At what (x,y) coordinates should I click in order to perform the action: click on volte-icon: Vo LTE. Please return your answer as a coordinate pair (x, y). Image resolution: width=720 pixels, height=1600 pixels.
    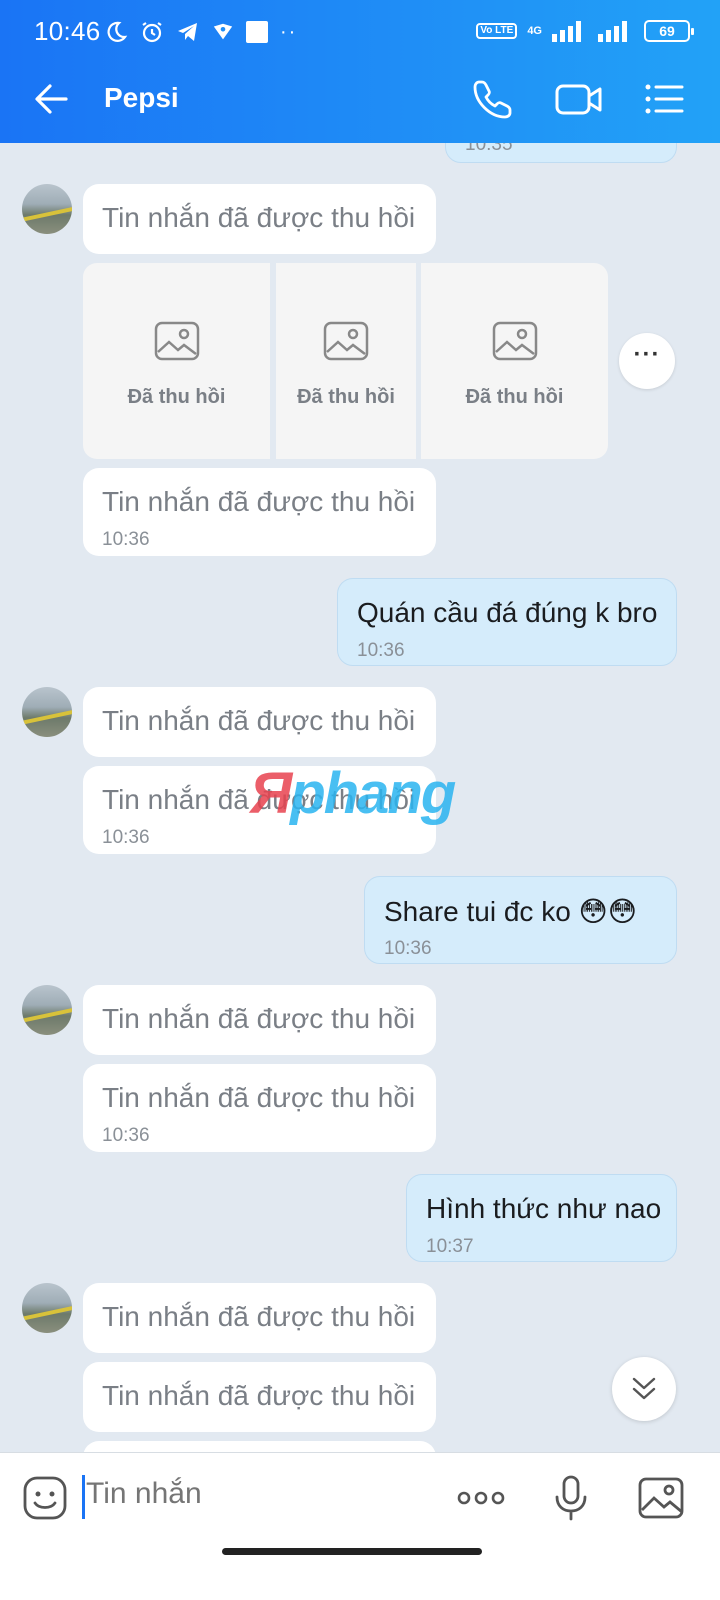
    Looking at the image, I should click on (497, 31).